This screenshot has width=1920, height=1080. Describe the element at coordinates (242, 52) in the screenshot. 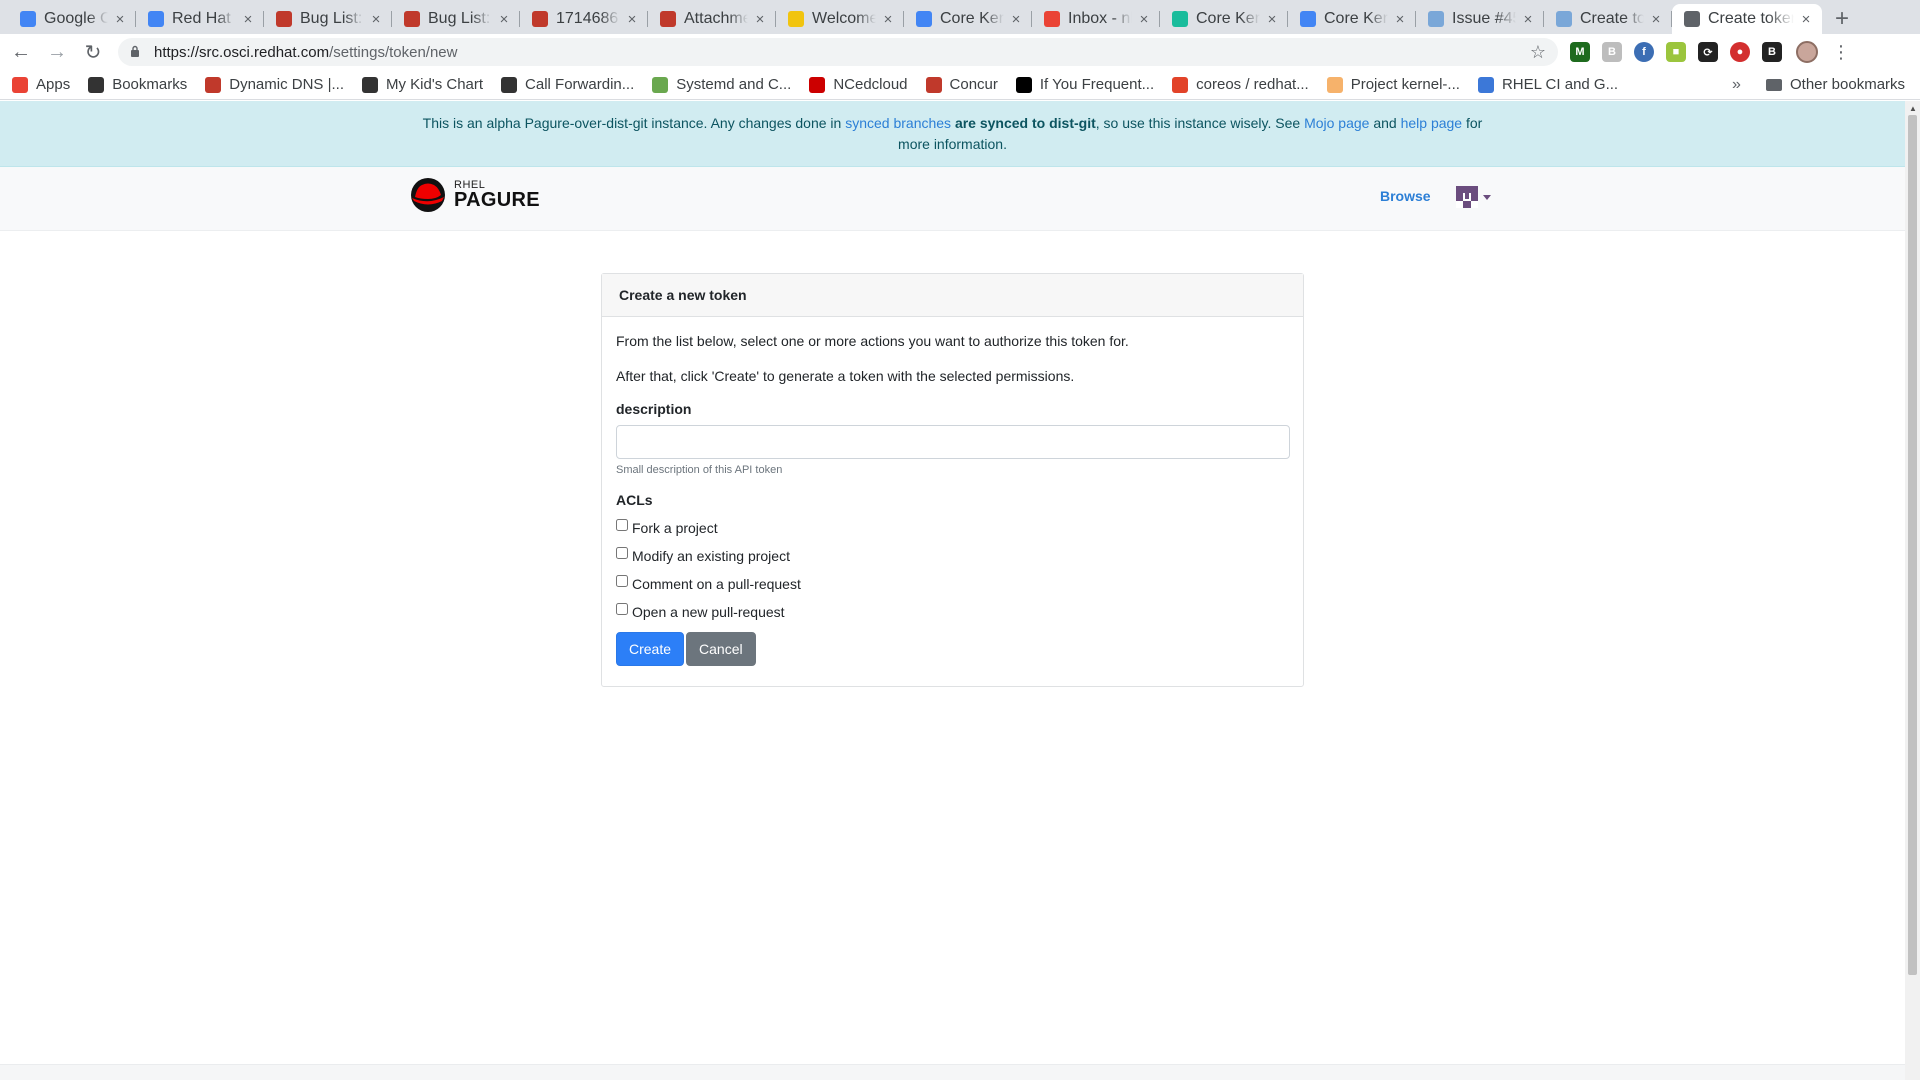

I see `url-host: https://src.osci.redhat.com` at that location.